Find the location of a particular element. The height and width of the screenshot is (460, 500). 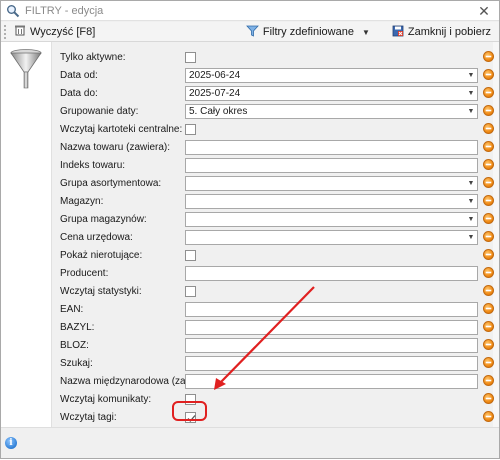

filter-row: Nazwa międzynarodowa (zawiera): is located at coordinates (267, 381).